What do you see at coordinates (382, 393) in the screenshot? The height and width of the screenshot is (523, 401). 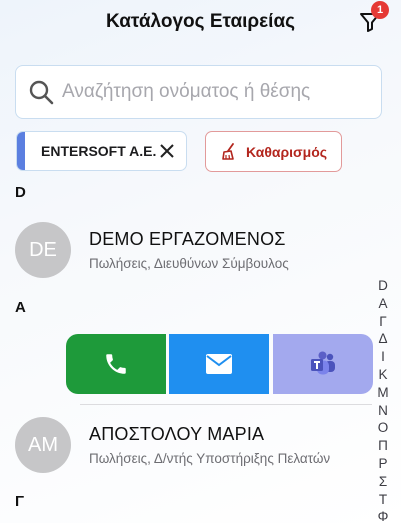 I see `index-letter: Μ` at bounding box center [382, 393].